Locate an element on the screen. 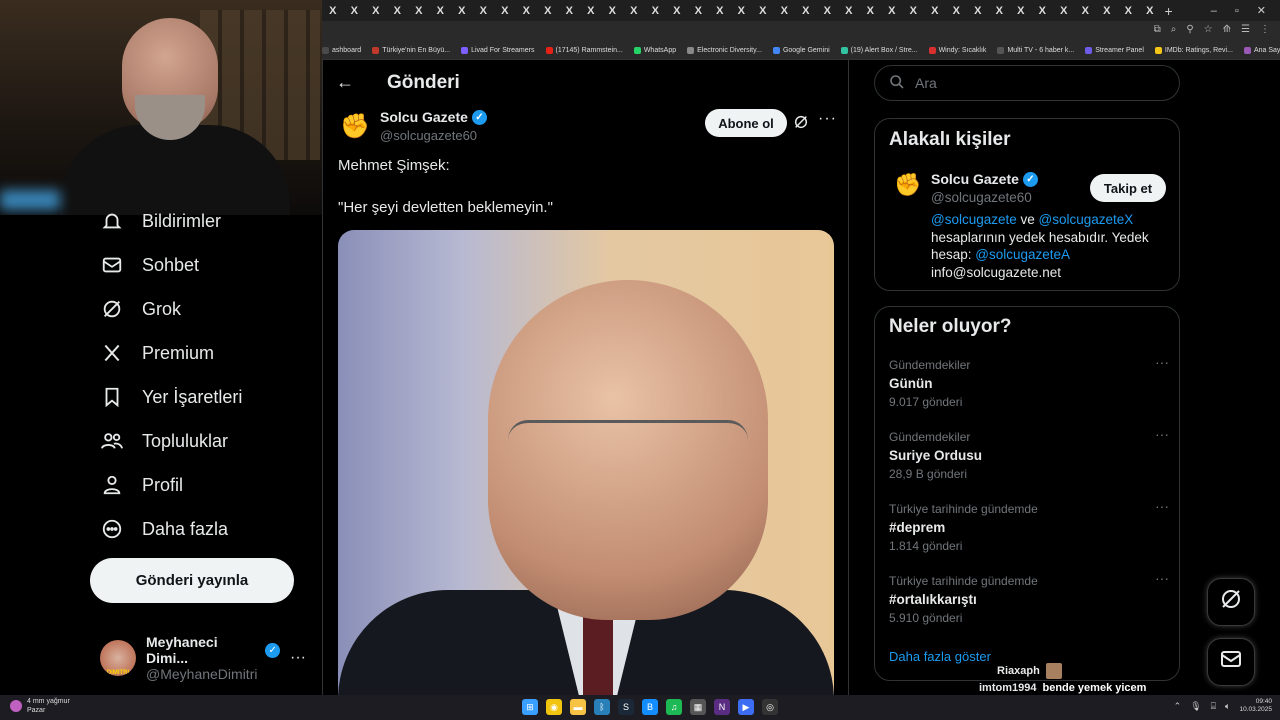  bluetooth-app-icon: ᛒ is located at coordinates (602, 707).